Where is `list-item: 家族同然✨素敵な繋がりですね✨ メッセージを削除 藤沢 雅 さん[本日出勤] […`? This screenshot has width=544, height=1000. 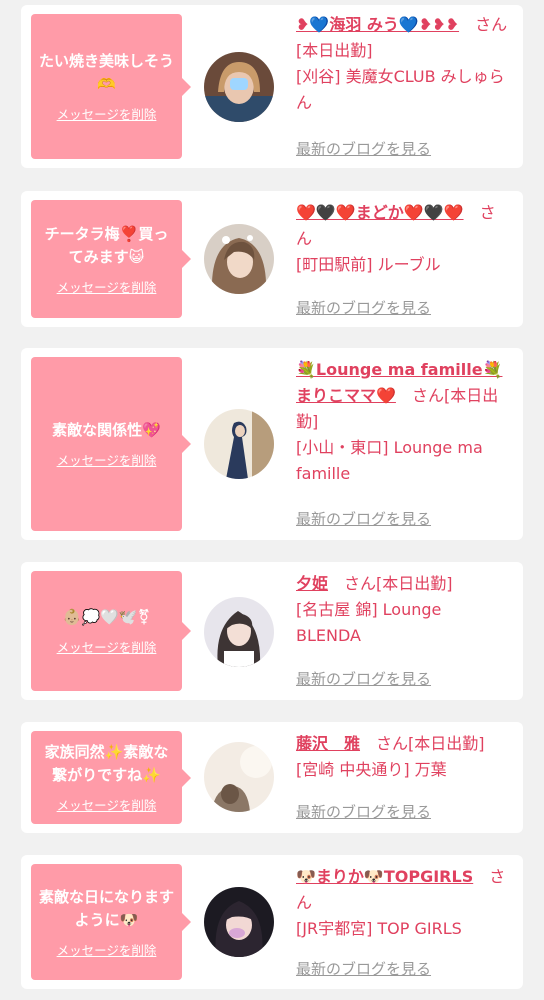
list-item: 家族同然✨素敵な繋がりですね✨ メッセージを削除 藤沢 雅 さん[本日出勤] [… is located at coordinates (272, 777).